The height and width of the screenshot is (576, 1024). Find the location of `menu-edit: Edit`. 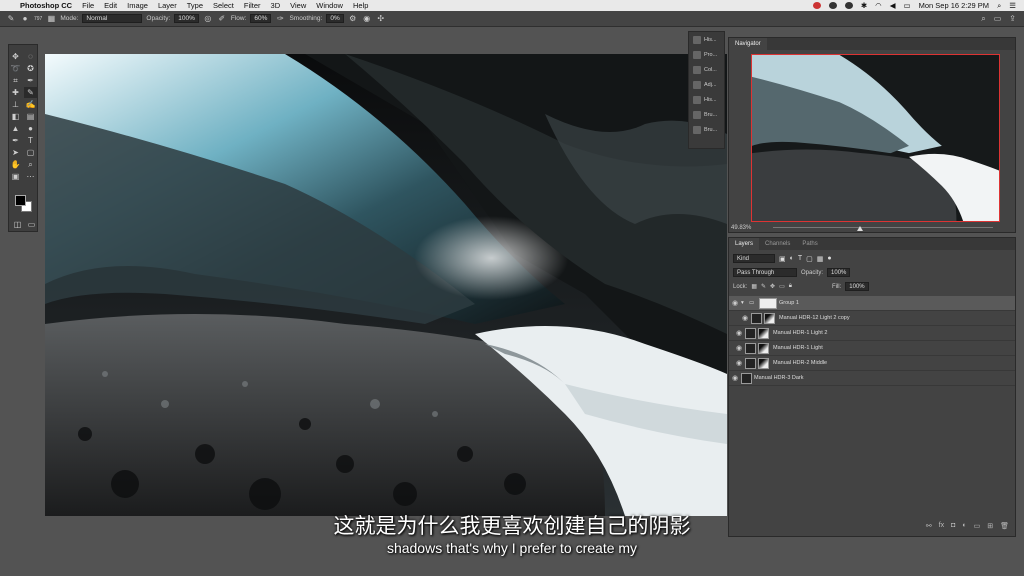

menu-edit: Edit is located at coordinates (110, 5).